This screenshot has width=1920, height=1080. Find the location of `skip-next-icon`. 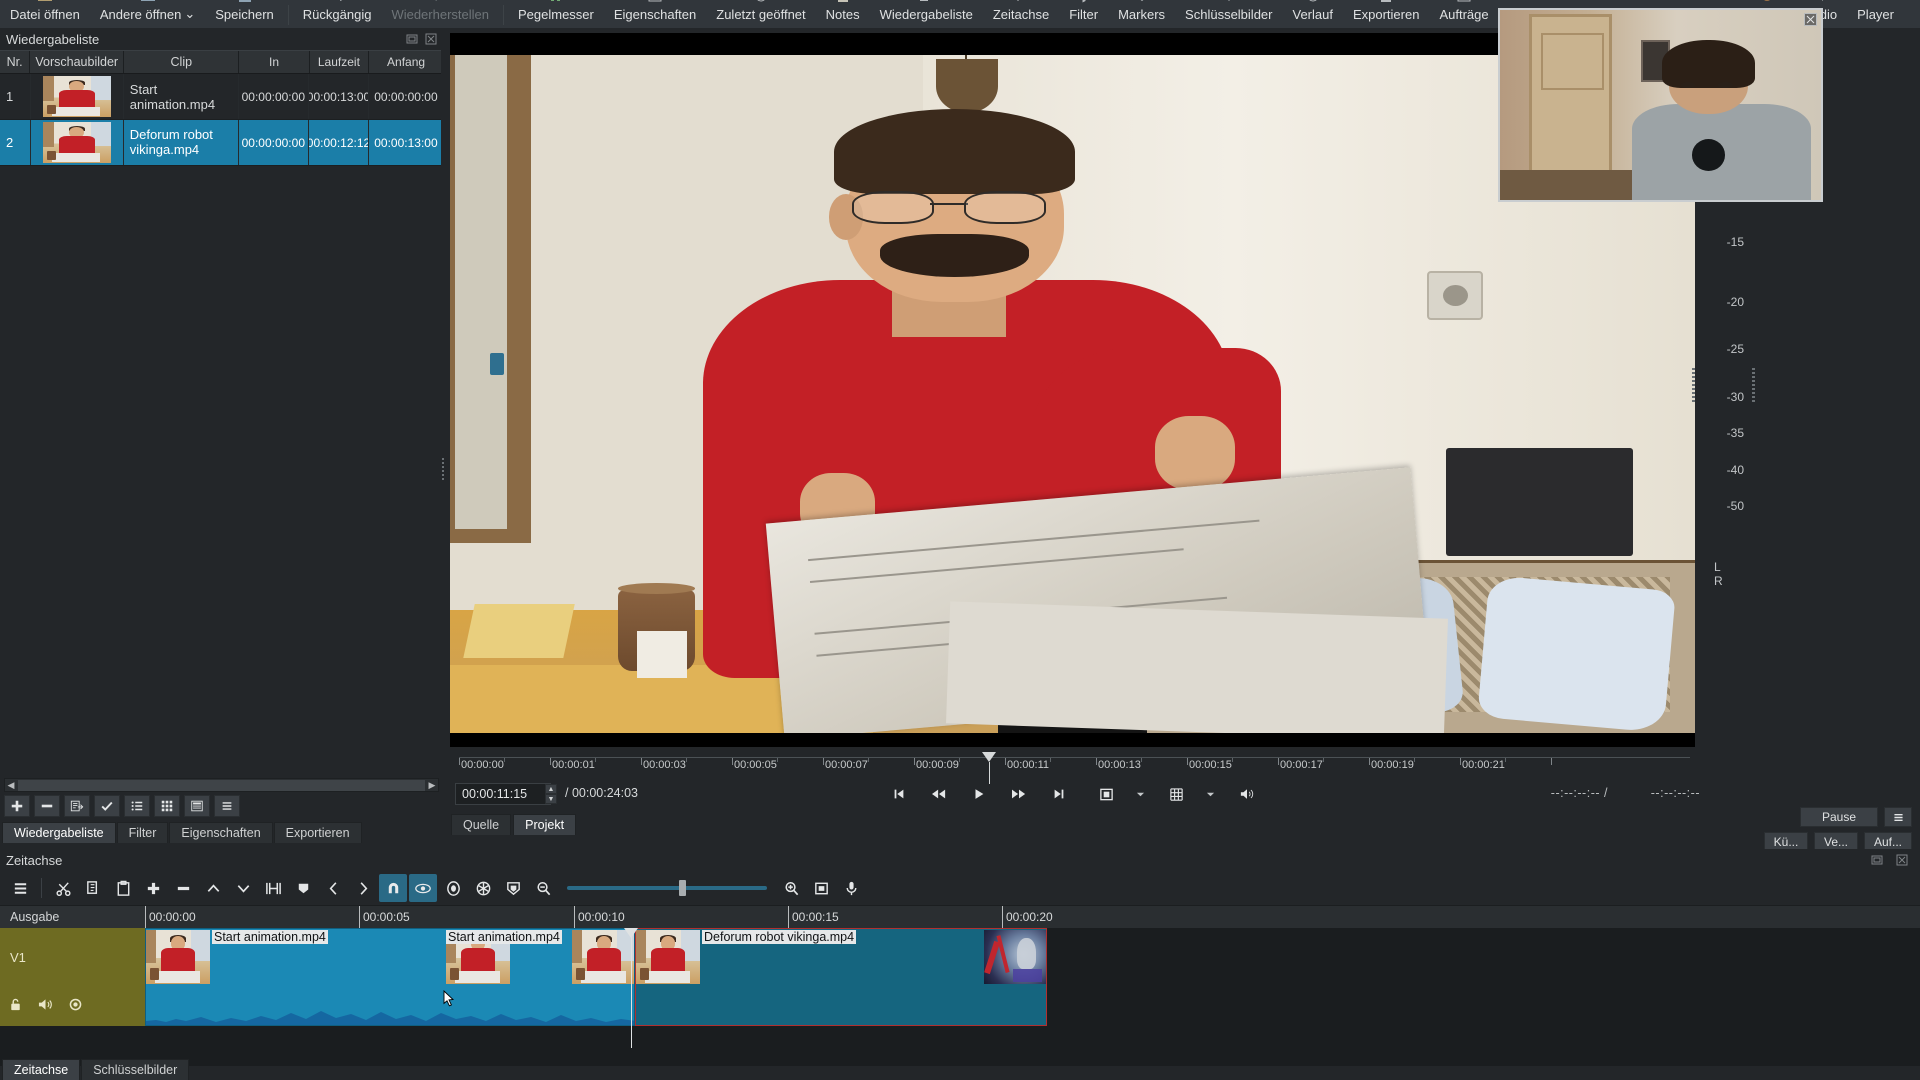

skip-next-icon is located at coordinates (1059, 794).